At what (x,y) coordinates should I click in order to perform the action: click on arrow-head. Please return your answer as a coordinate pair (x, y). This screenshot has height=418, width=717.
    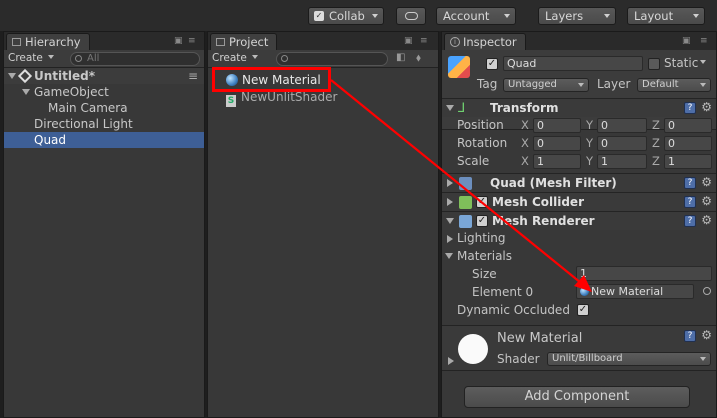
    Looking at the image, I should click on (583, 283).